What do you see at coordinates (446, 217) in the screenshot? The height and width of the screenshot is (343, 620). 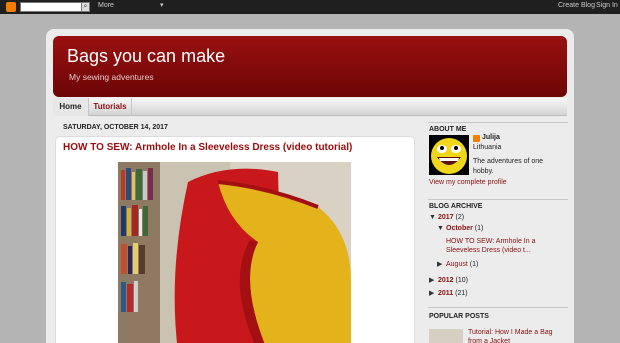 I see `archive-year-2017: ▼ 2017 (2)` at bounding box center [446, 217].